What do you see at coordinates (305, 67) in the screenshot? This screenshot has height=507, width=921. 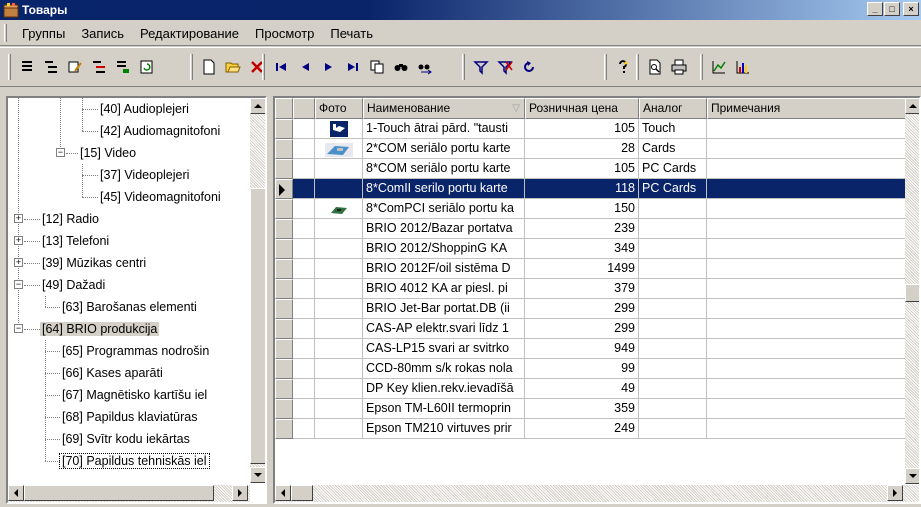 I see `prev-record-button` at bounding box center [305, 67].